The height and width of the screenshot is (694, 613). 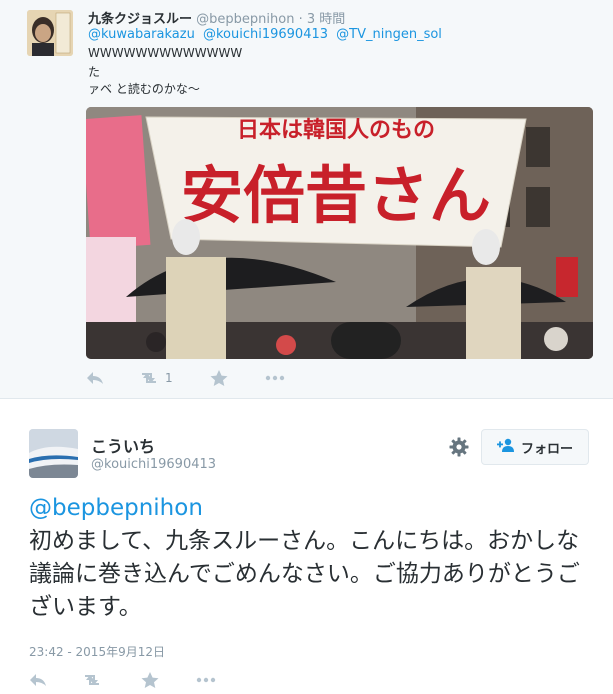 I want to click on mention-link: @TV_ningen_sol, so click(x=389, y=34).